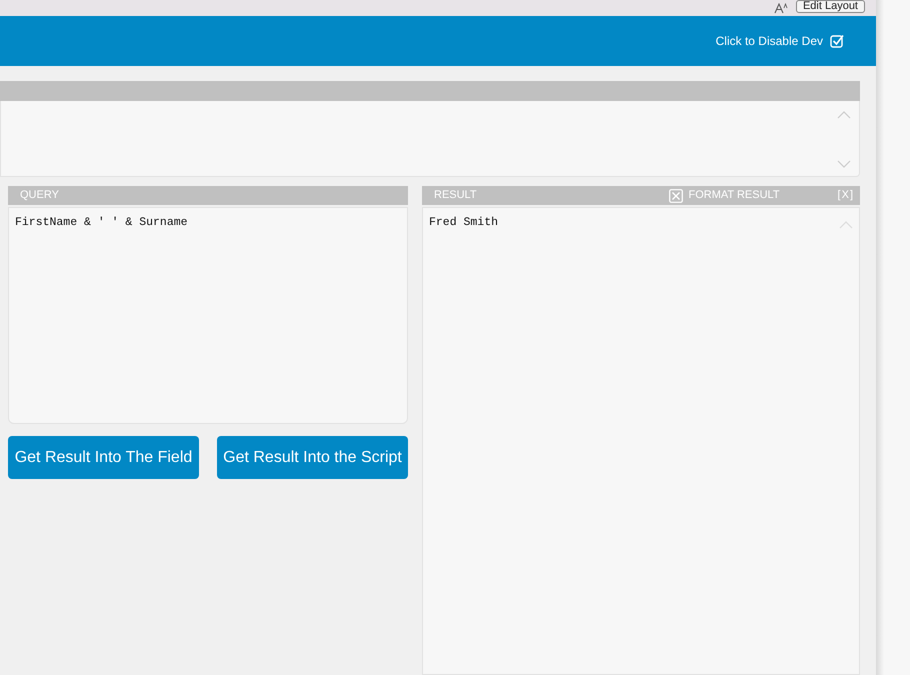 Image resolution: width=910 pixels, height=675 pixels. Describe the element at coordinates (837, 41) in the screenshot. I see `checkbox` at that location.